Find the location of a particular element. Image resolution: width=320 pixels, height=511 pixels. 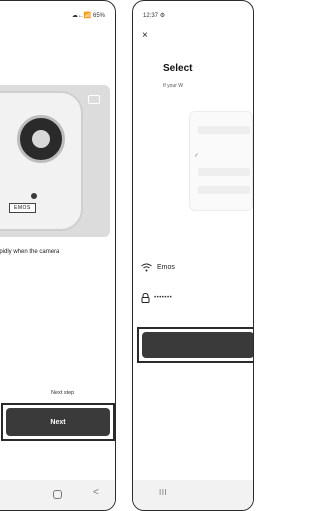

recents-icon: III is located at coordinates (163, 492).